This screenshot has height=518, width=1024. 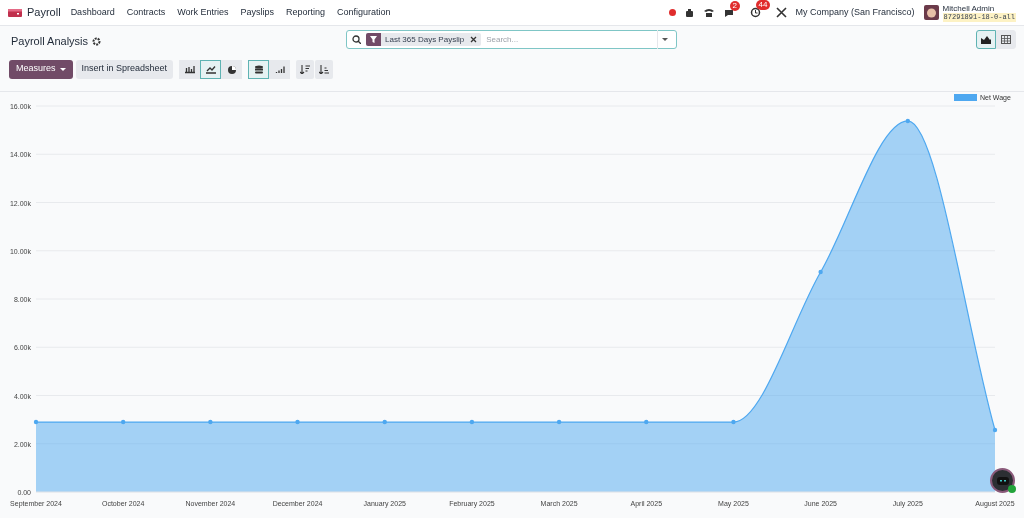 I want to click on activity-count-badge: 44, so click(x=763, y=5).